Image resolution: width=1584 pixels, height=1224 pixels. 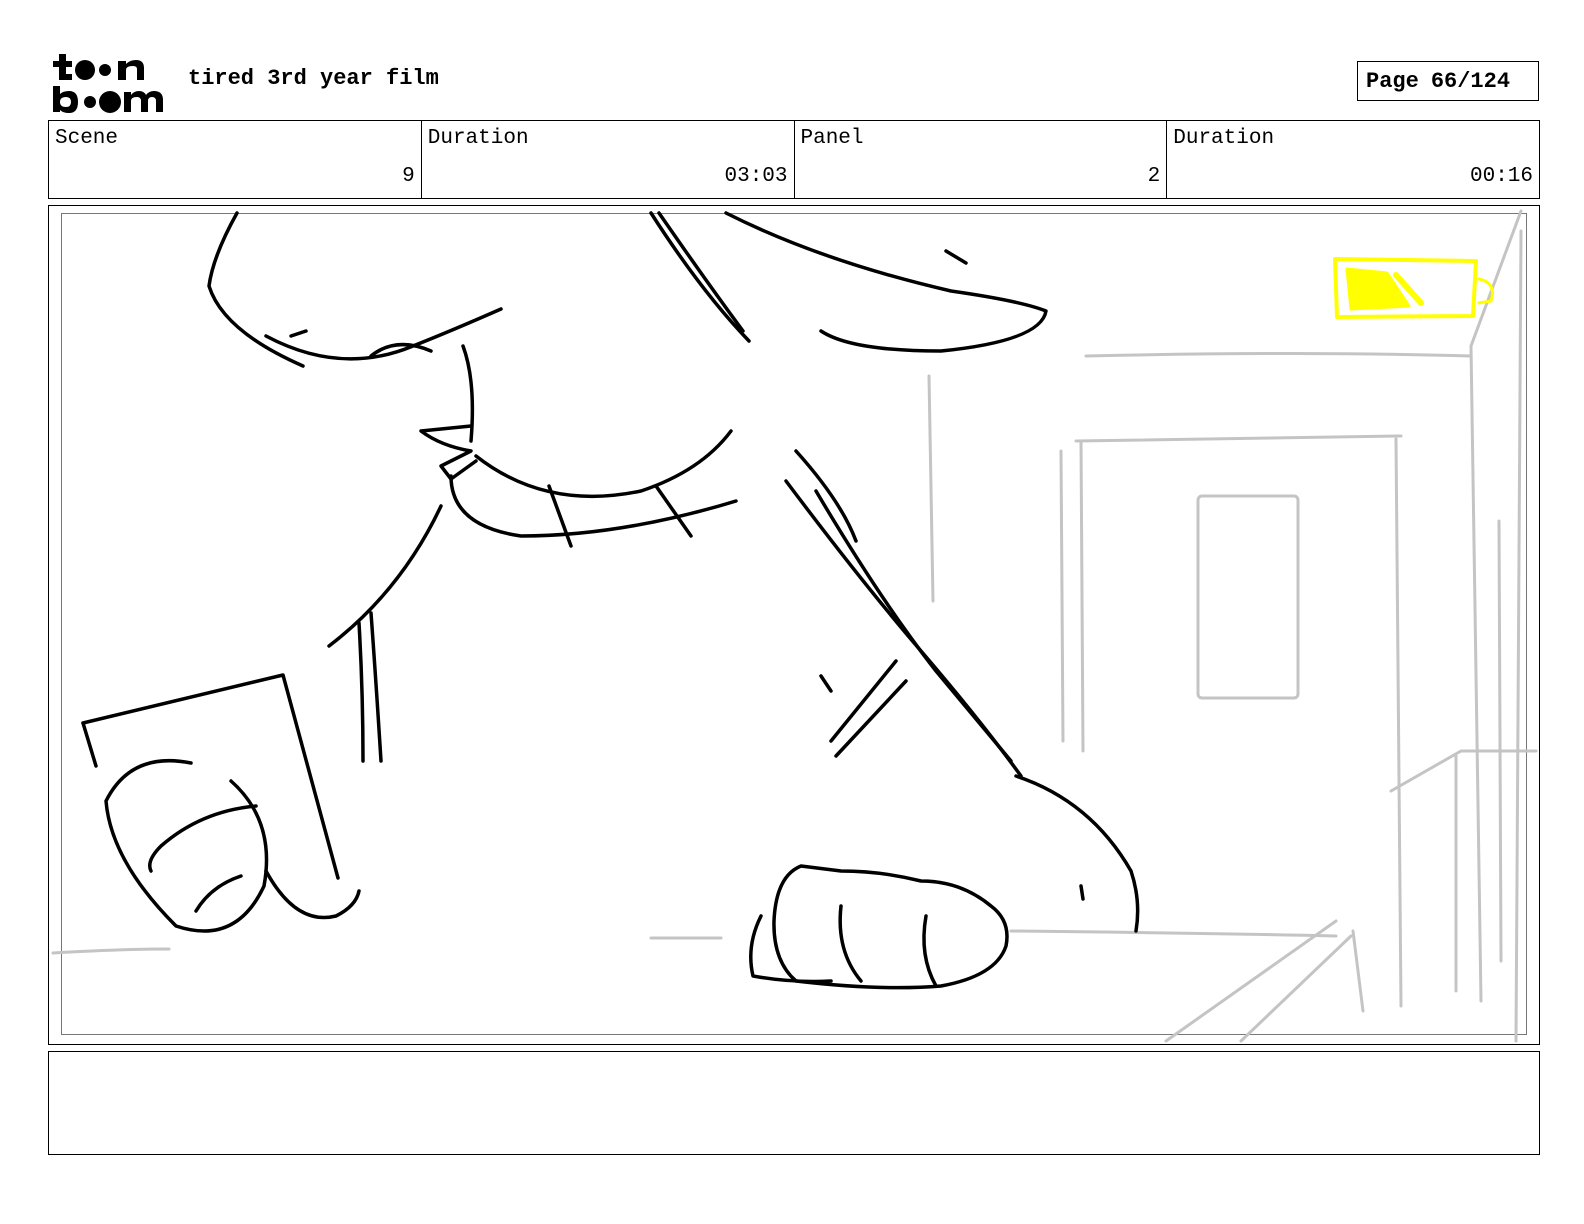 I want to click on panel-label: Panel, so click(x=832, y=138).